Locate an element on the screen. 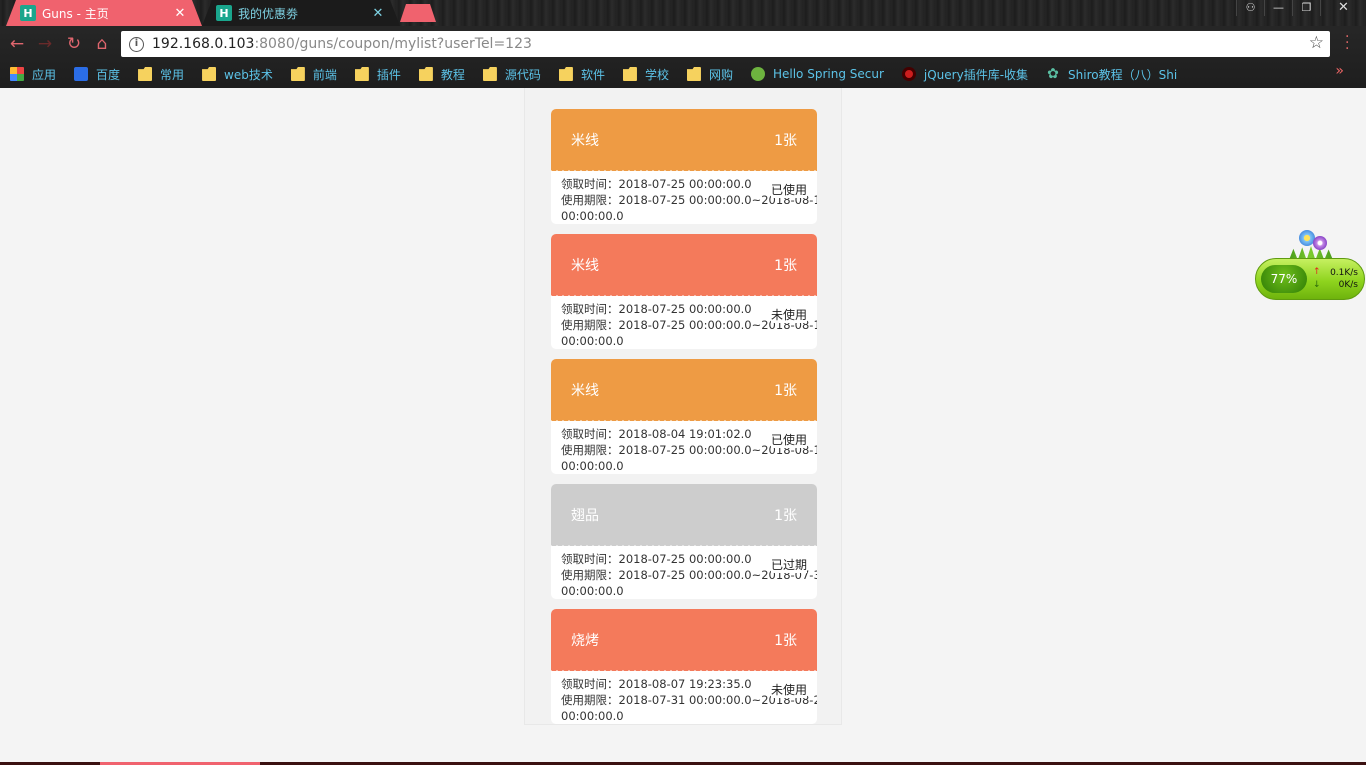 The height and width of the screenshot is (765, 1366). bookmark-folder-frontend: 前端 is located at coordinates (313, 74).